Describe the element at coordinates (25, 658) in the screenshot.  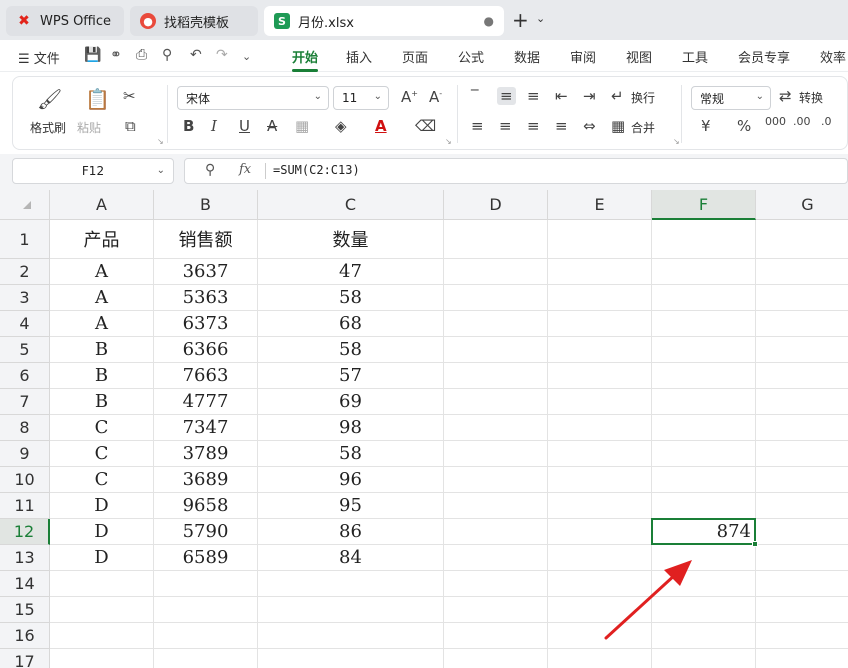
I see `row-header-17: 17` at that location.